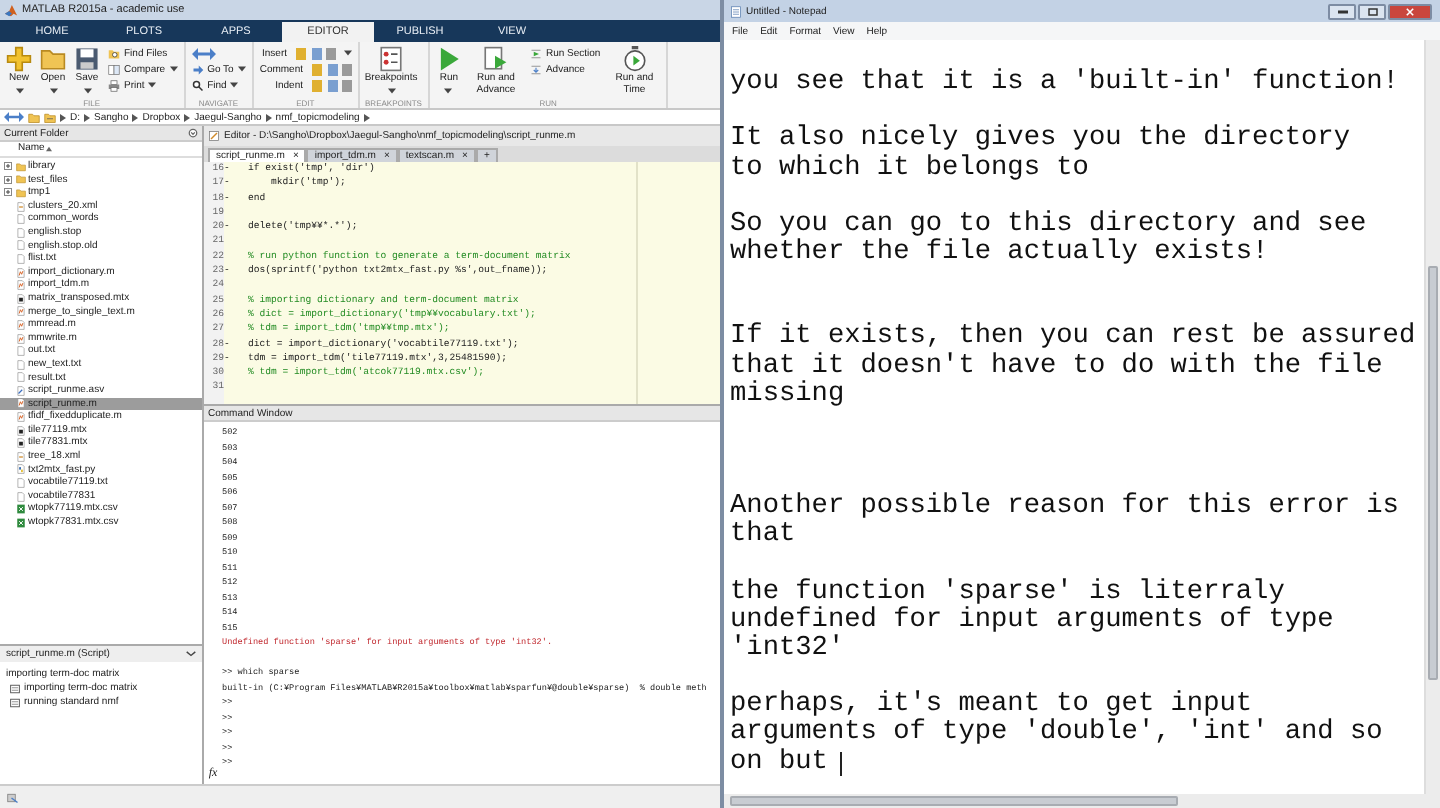 The image size is (1440, 808). I want to click on text-line: 'int32', so click(787, 650).